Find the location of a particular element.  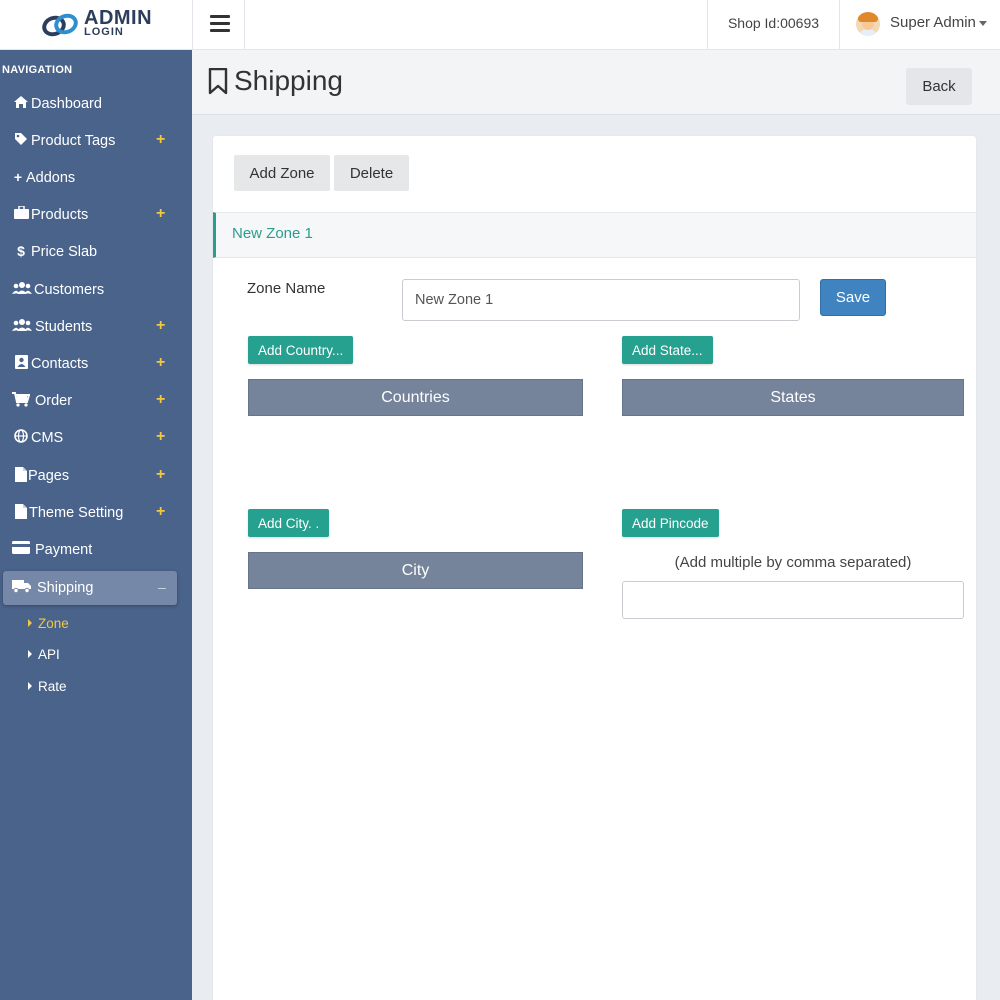

dollar-icon: $ is located at coordinates (21, 251).